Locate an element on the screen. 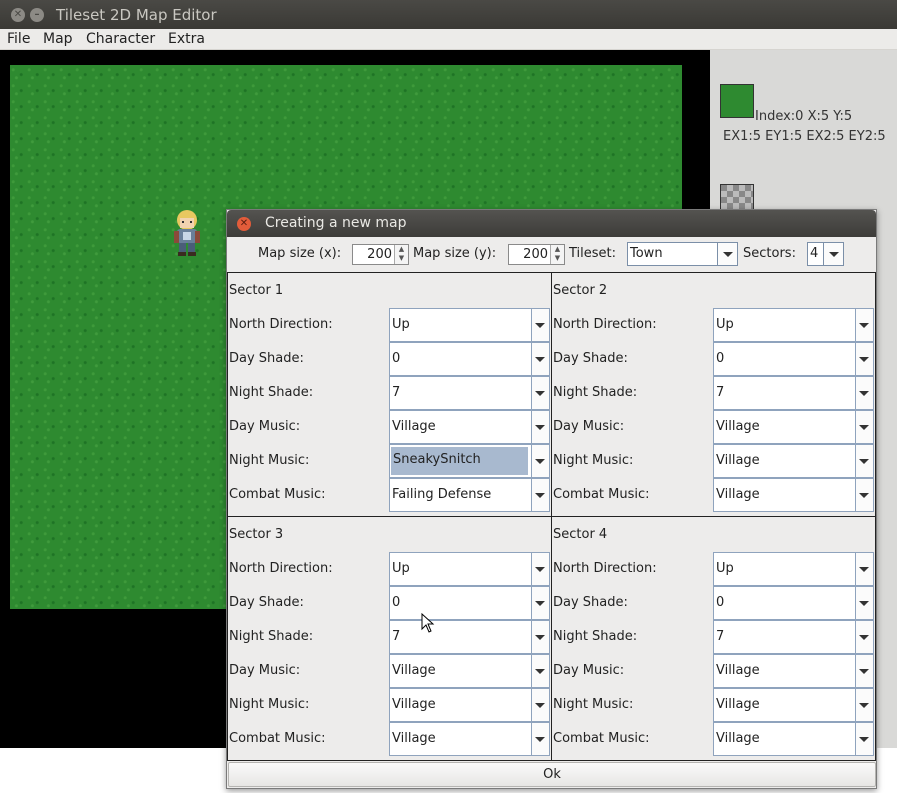 The height and width of the screenshot is (793, 897). sector-2-north-direction-select: Up is located at coordinates (793, 325).